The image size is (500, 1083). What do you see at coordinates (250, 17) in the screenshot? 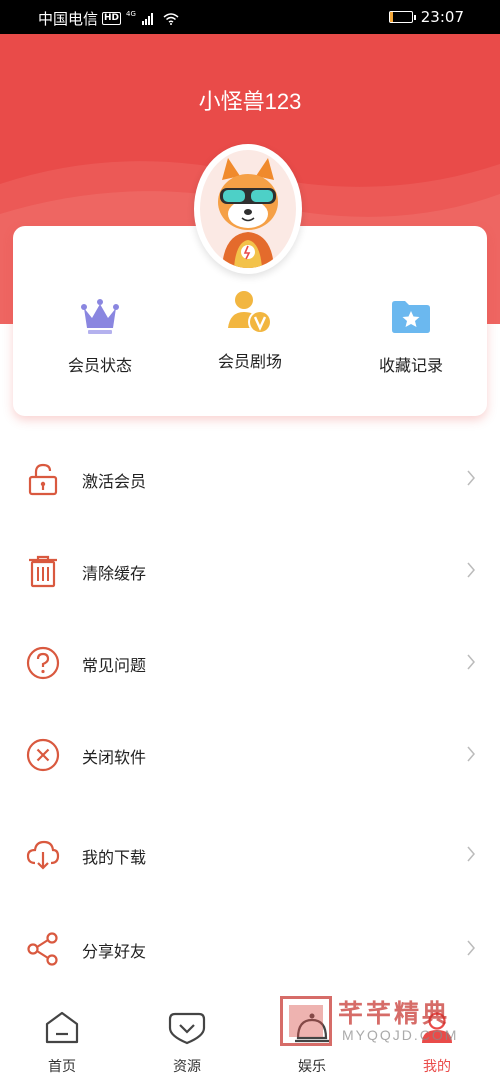
I see `status-bar: 中国电信 HD 4G 23:07` at bounding box center [250, 17].